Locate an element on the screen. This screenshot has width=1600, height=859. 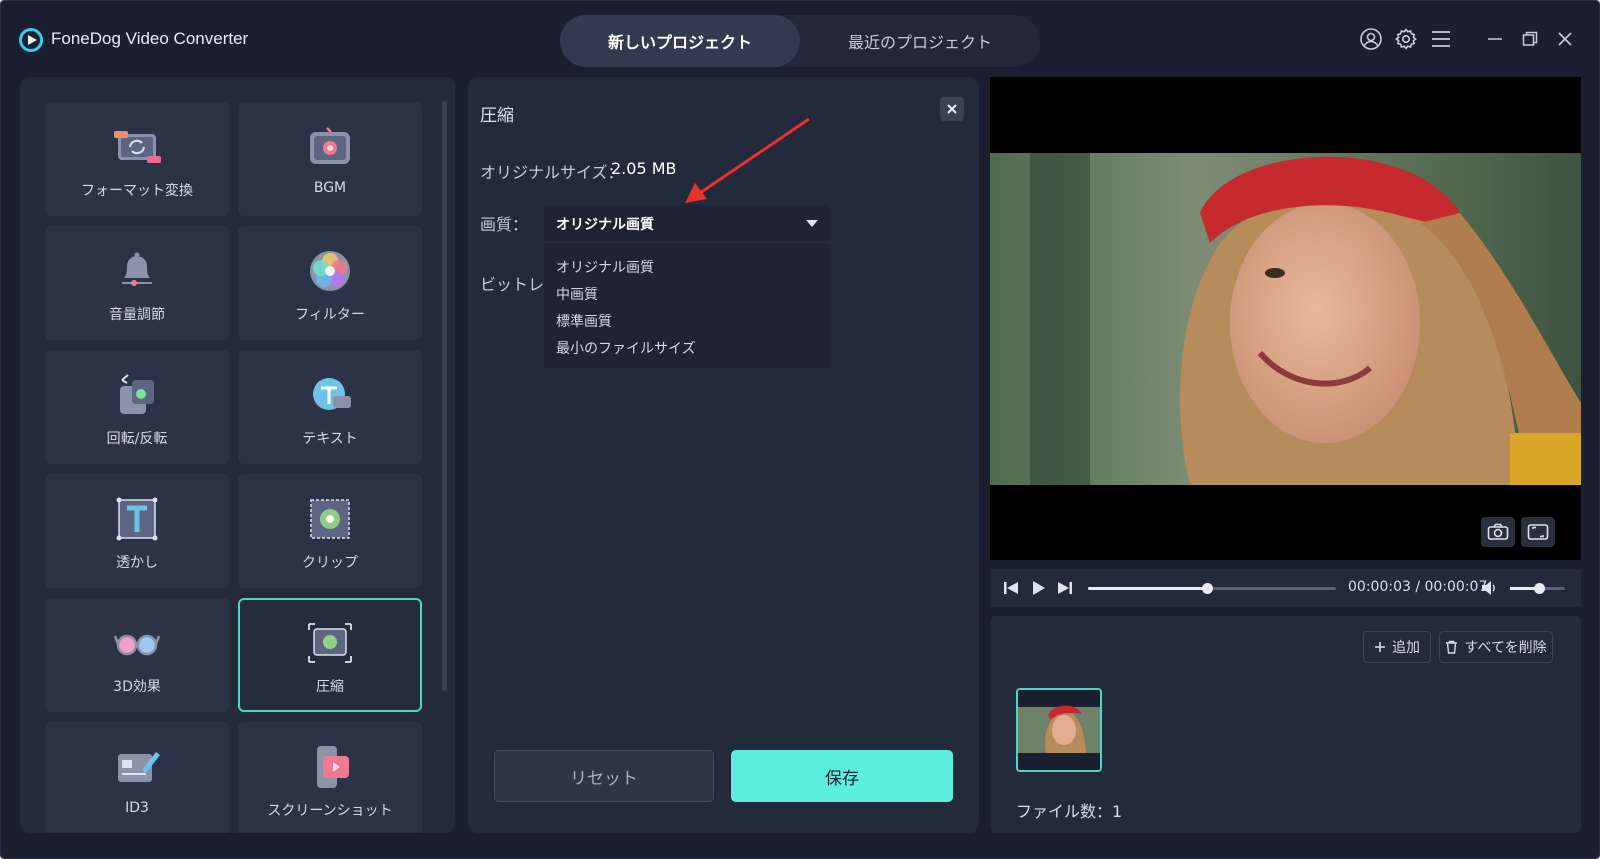
tool-label: フォーマット変換 is located at coordinates (137, 191).